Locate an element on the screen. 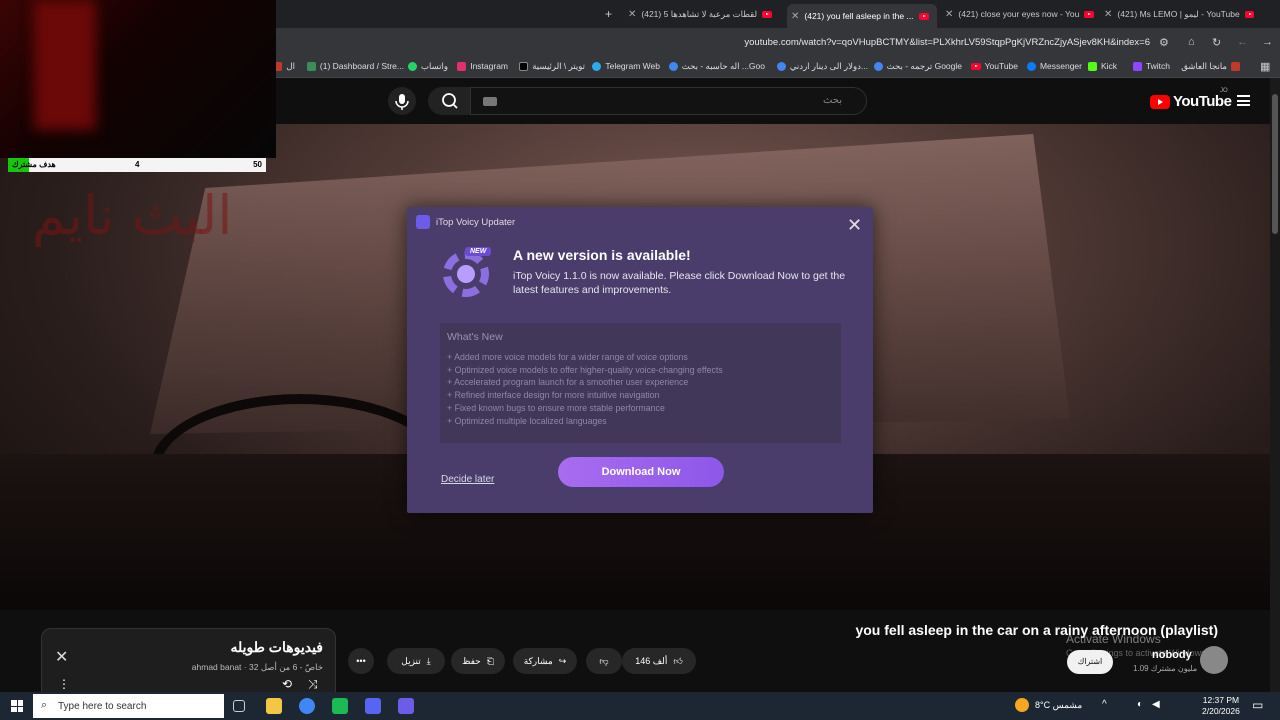 The image size is (1280, 720). bookmark-item: Messenger is located at coordinates (1054, 66).